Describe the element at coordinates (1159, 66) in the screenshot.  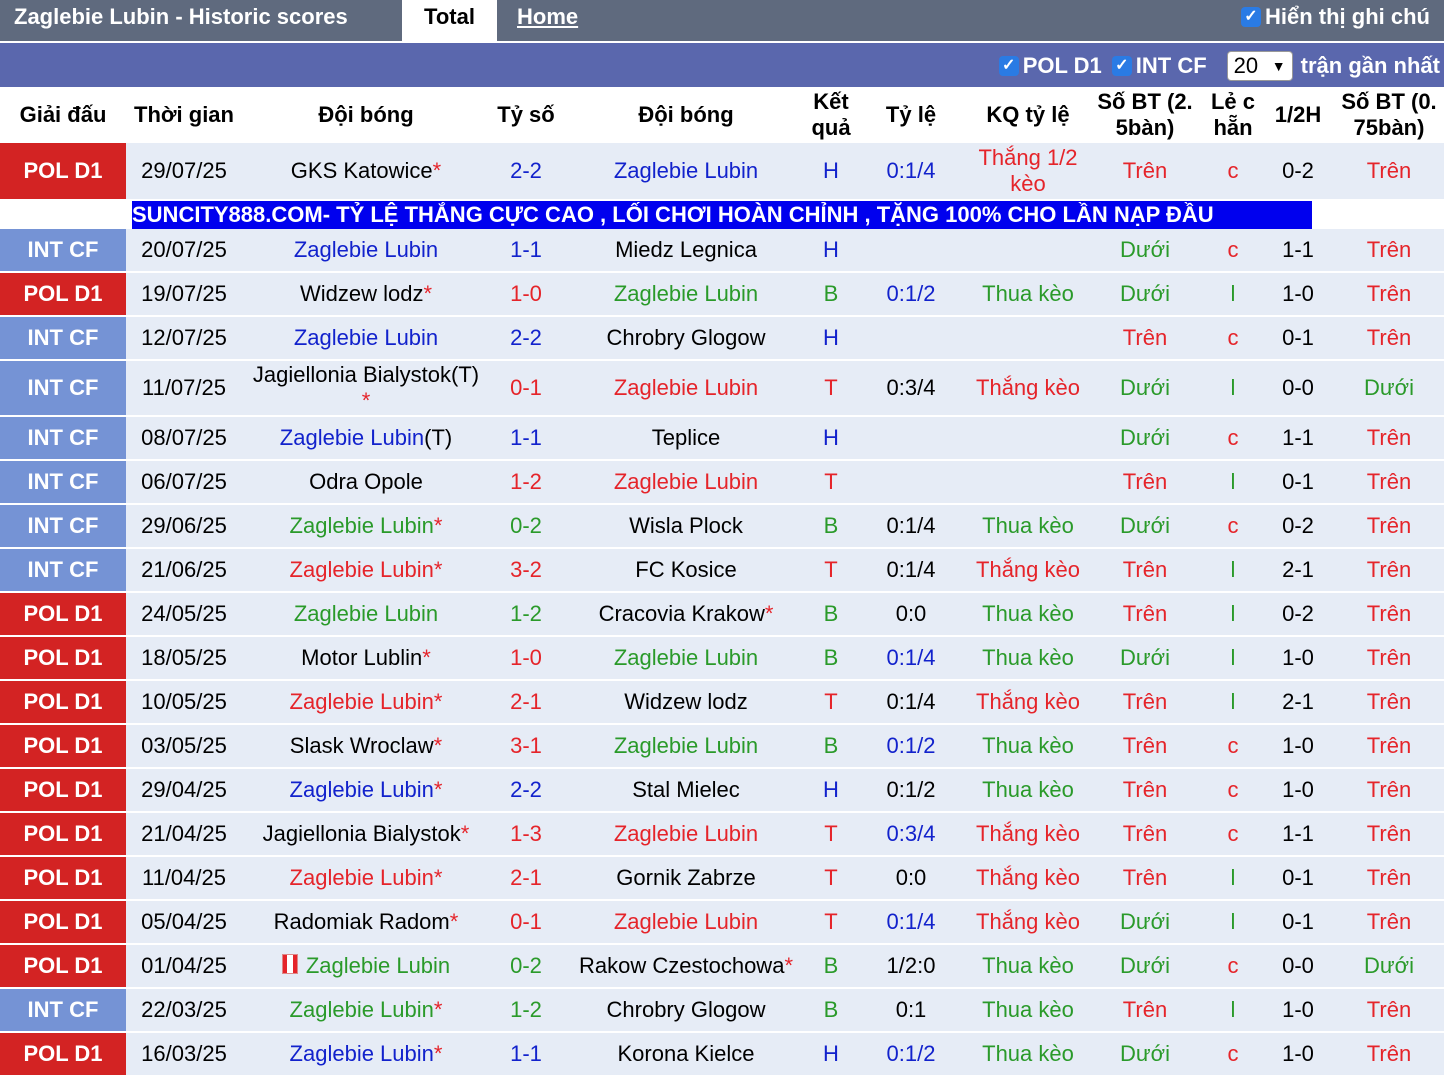
I see `filter-int-cf: ✓ INT CF` at that location.